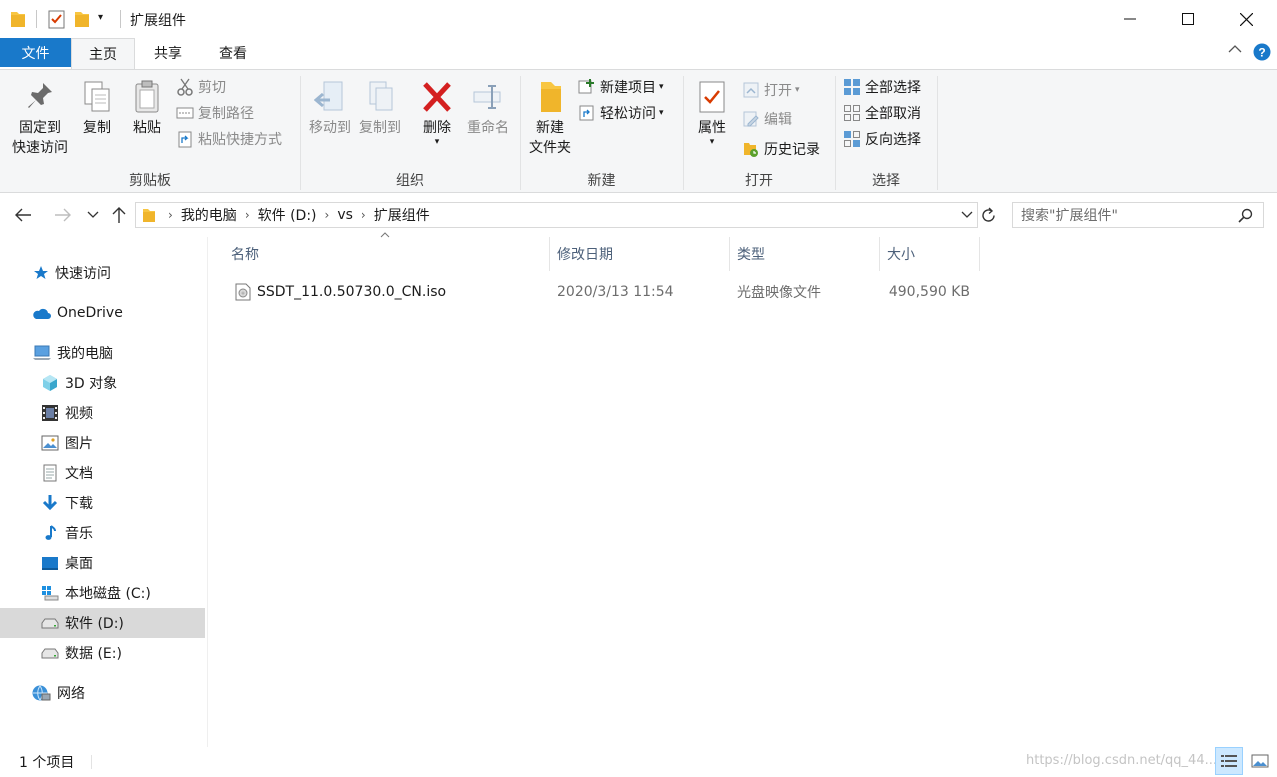  I want to click on document-icon, so click(50, 473).